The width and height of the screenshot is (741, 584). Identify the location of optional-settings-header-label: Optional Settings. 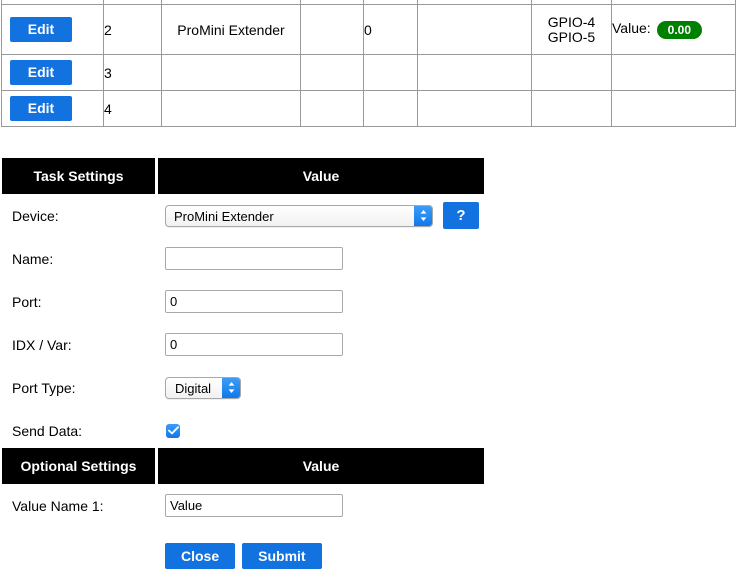
(78, 466).